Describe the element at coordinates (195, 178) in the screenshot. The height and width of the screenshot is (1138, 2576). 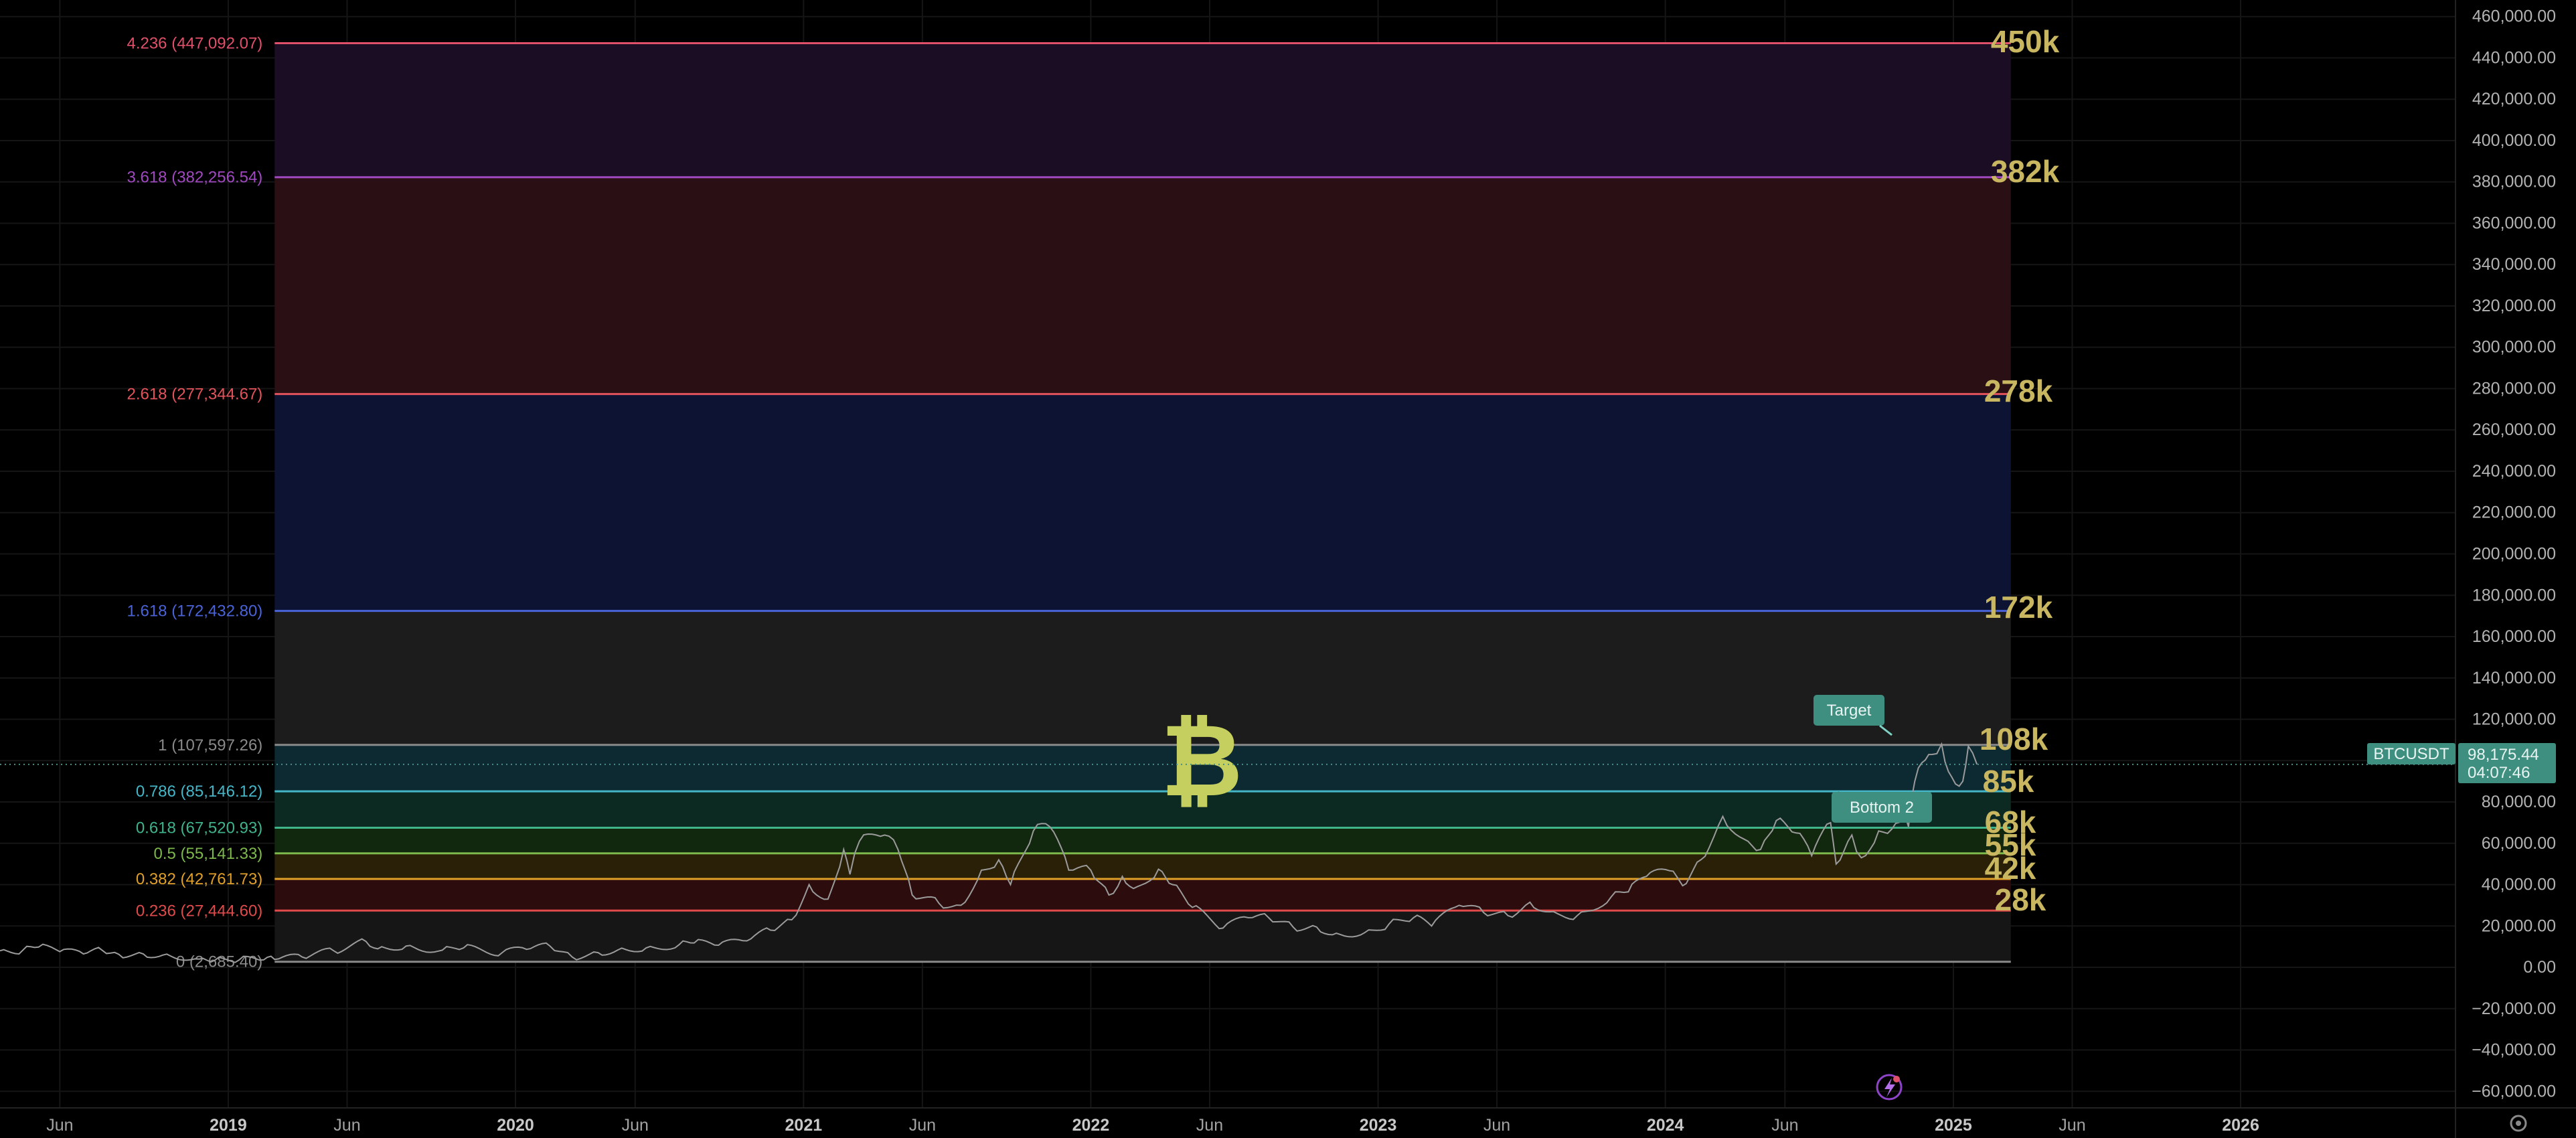
I see `fib-level-label: 3.618 (382,256.54)` at that location.